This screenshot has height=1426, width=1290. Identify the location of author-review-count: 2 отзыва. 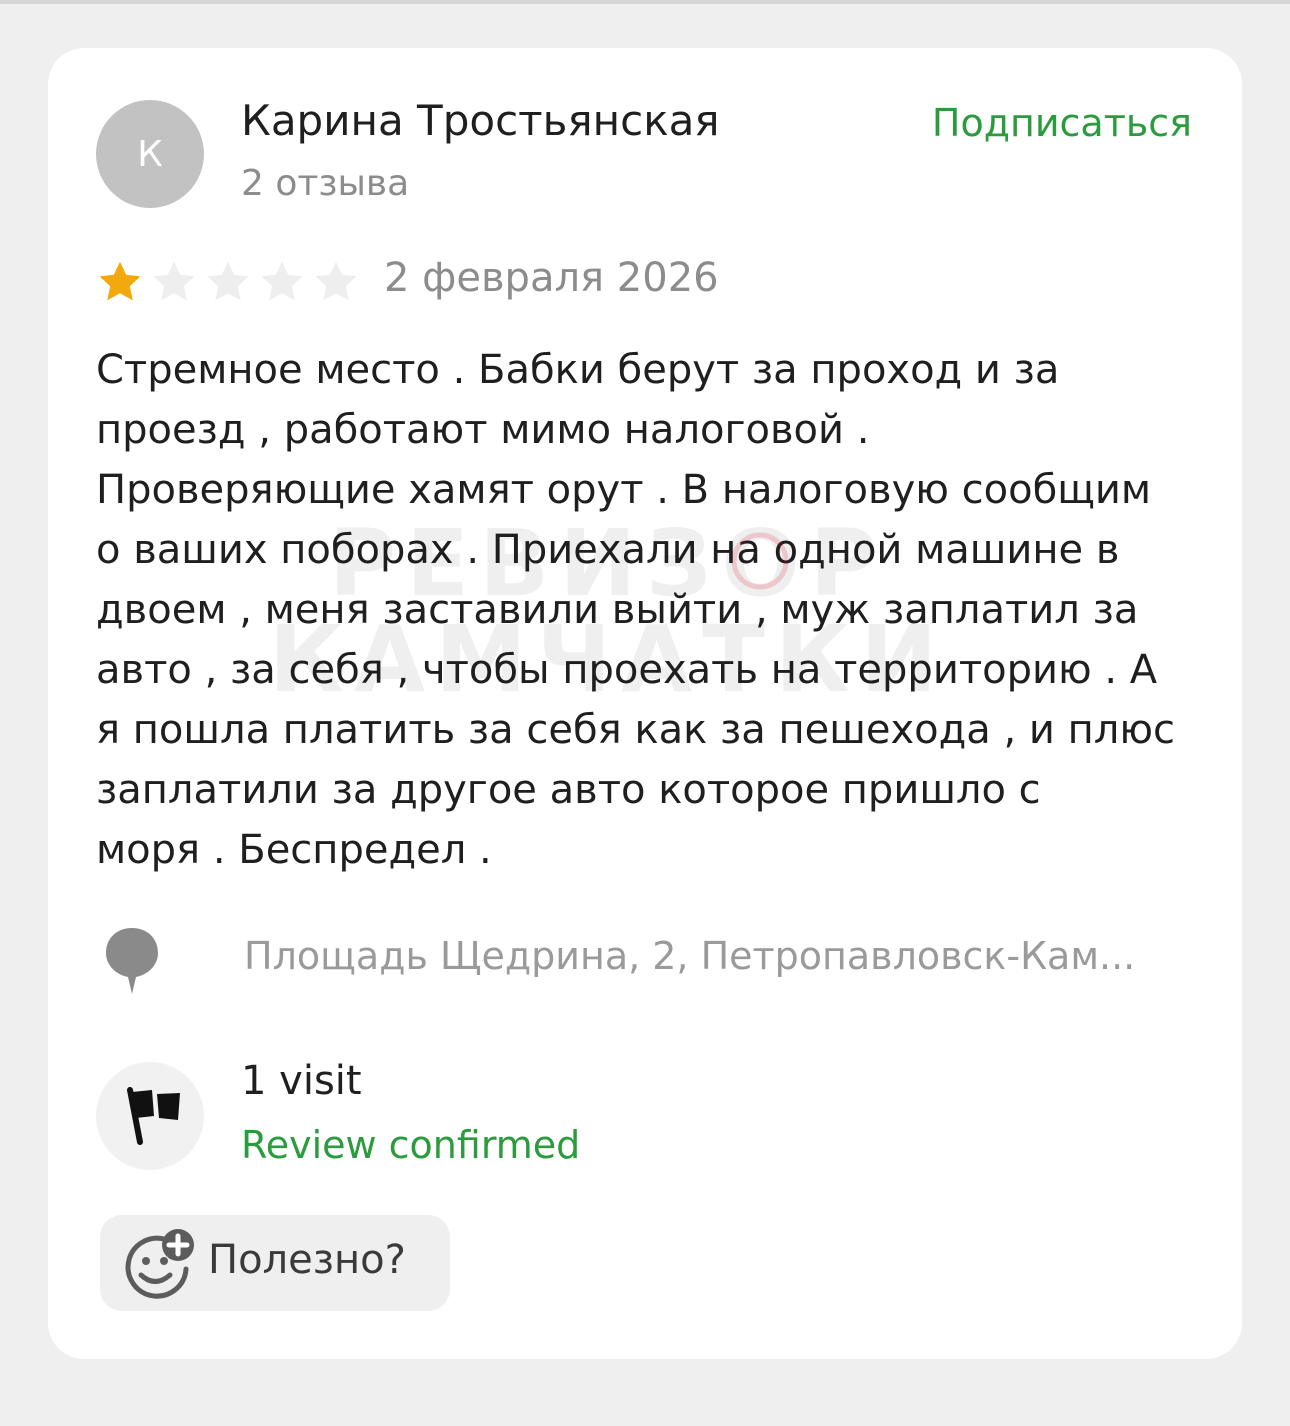
(325, 183).